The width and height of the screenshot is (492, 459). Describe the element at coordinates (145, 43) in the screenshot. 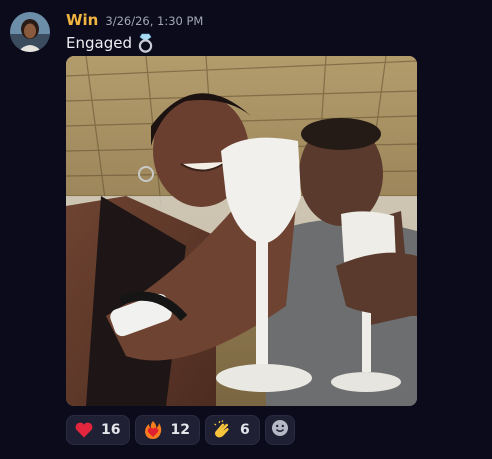

I see `ring-icon` at that location.